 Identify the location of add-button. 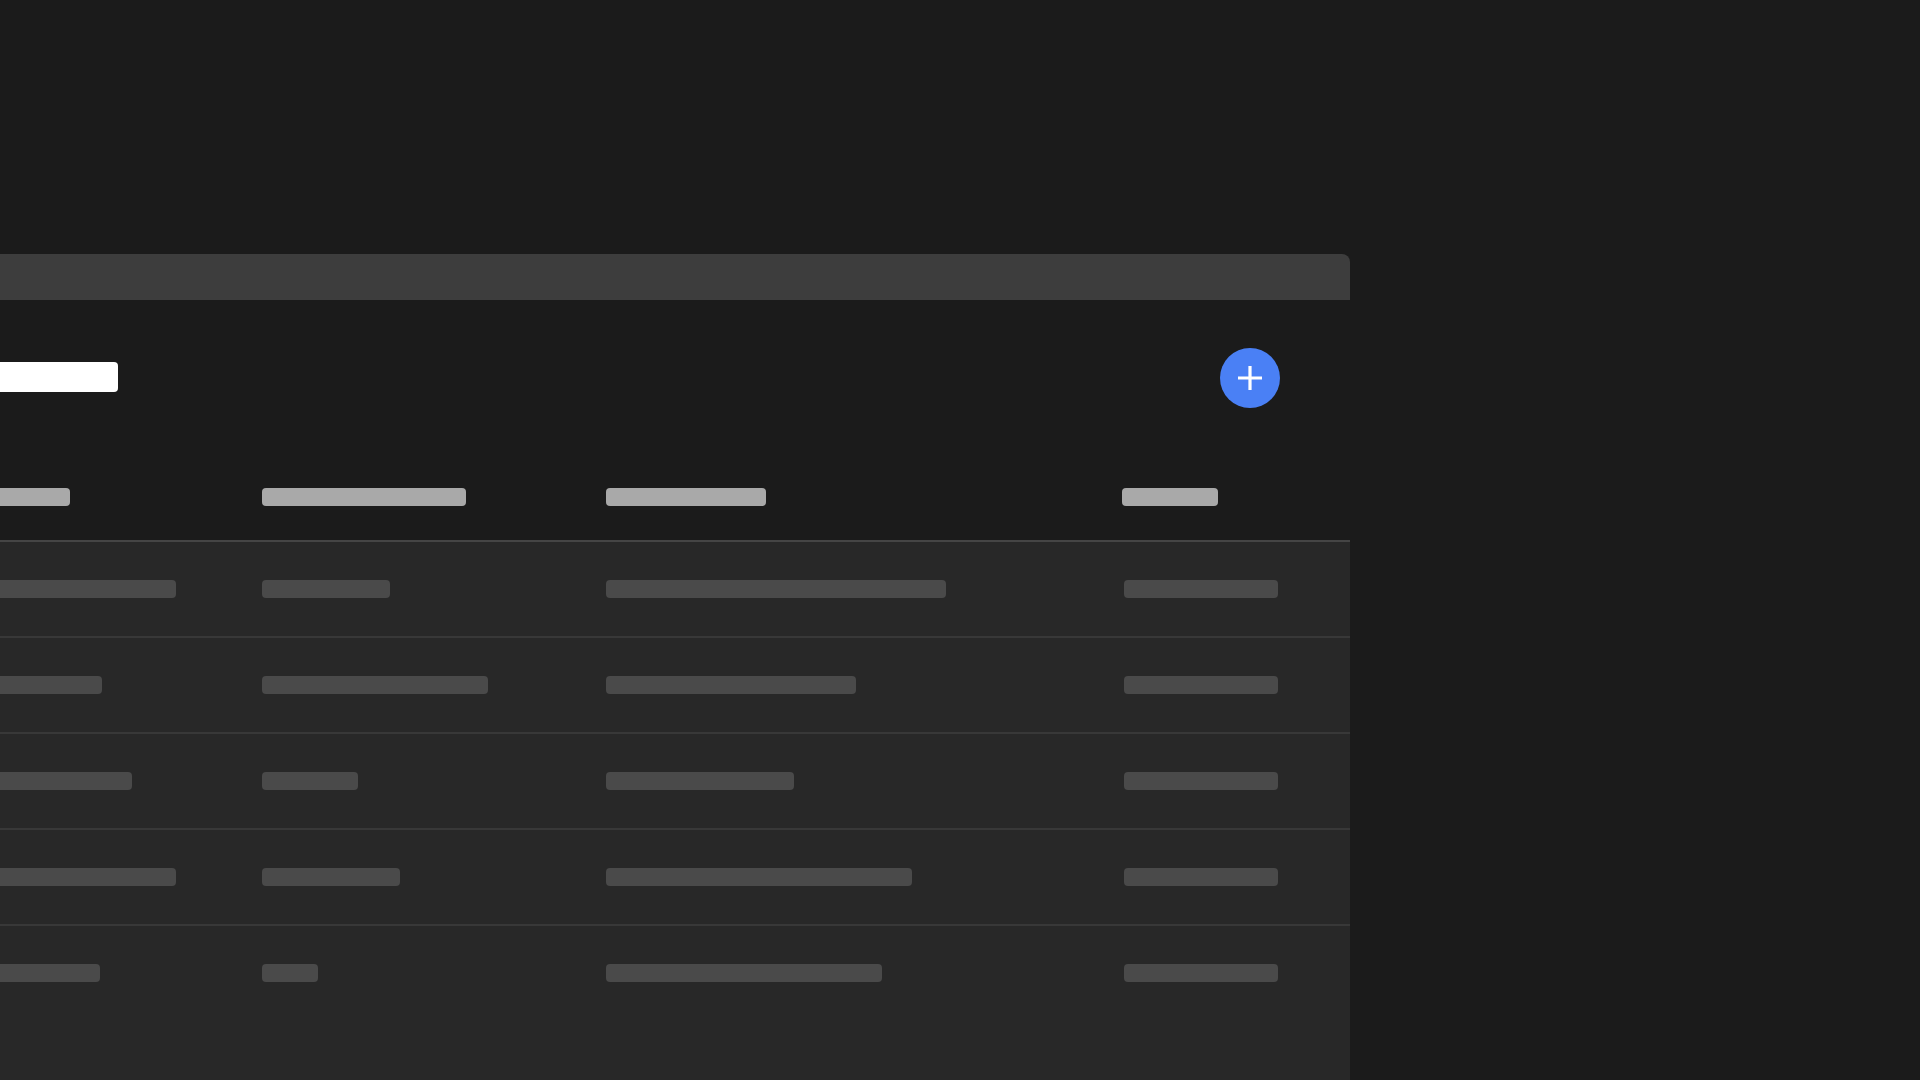
(1250, 377).